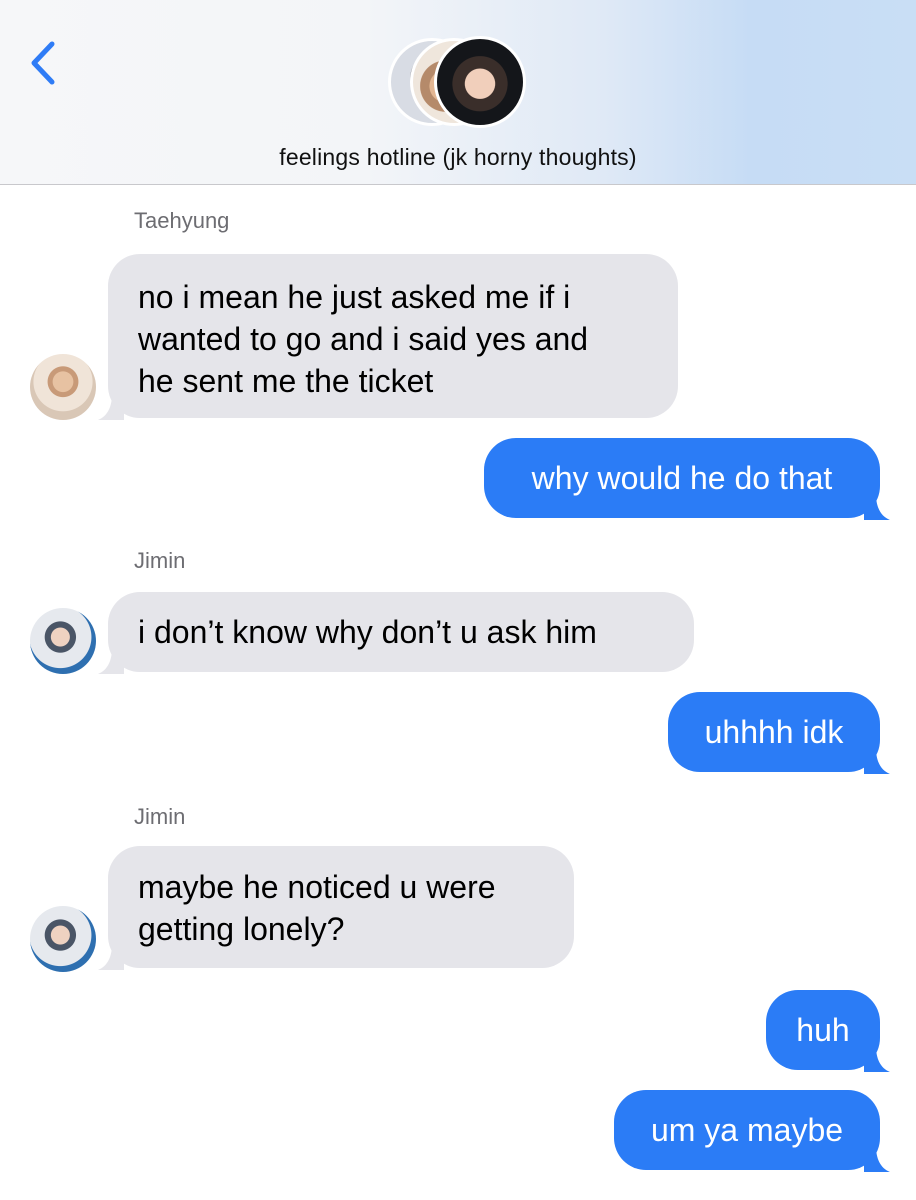 The image size is (916, 1200). Describe the element at coordinates (480, 82) in the screenshot. I see `group-member-avatar` at that location.